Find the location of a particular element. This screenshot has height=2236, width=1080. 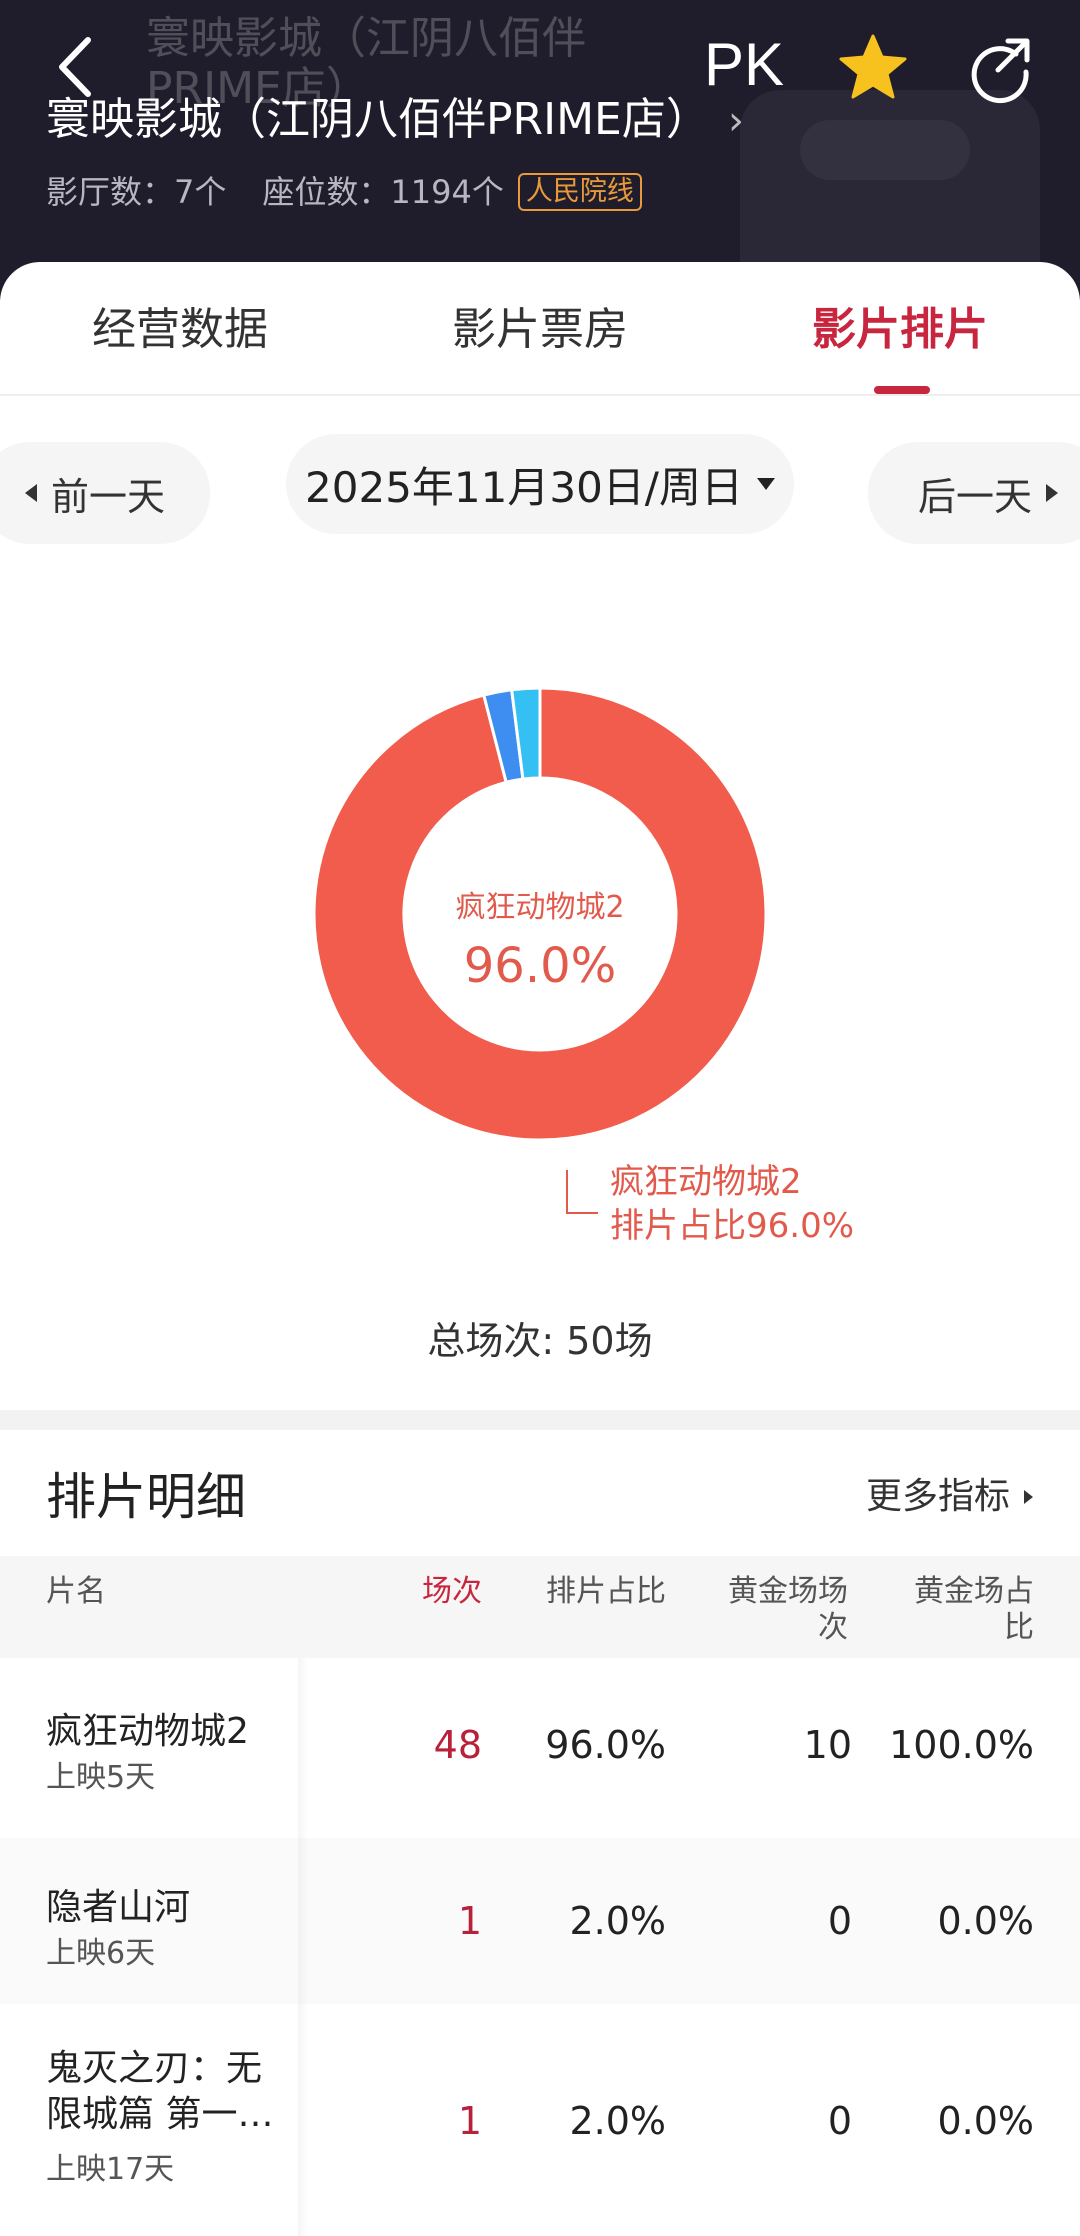

prev-day-button: 前一天 is located at coordinates (105, 493).